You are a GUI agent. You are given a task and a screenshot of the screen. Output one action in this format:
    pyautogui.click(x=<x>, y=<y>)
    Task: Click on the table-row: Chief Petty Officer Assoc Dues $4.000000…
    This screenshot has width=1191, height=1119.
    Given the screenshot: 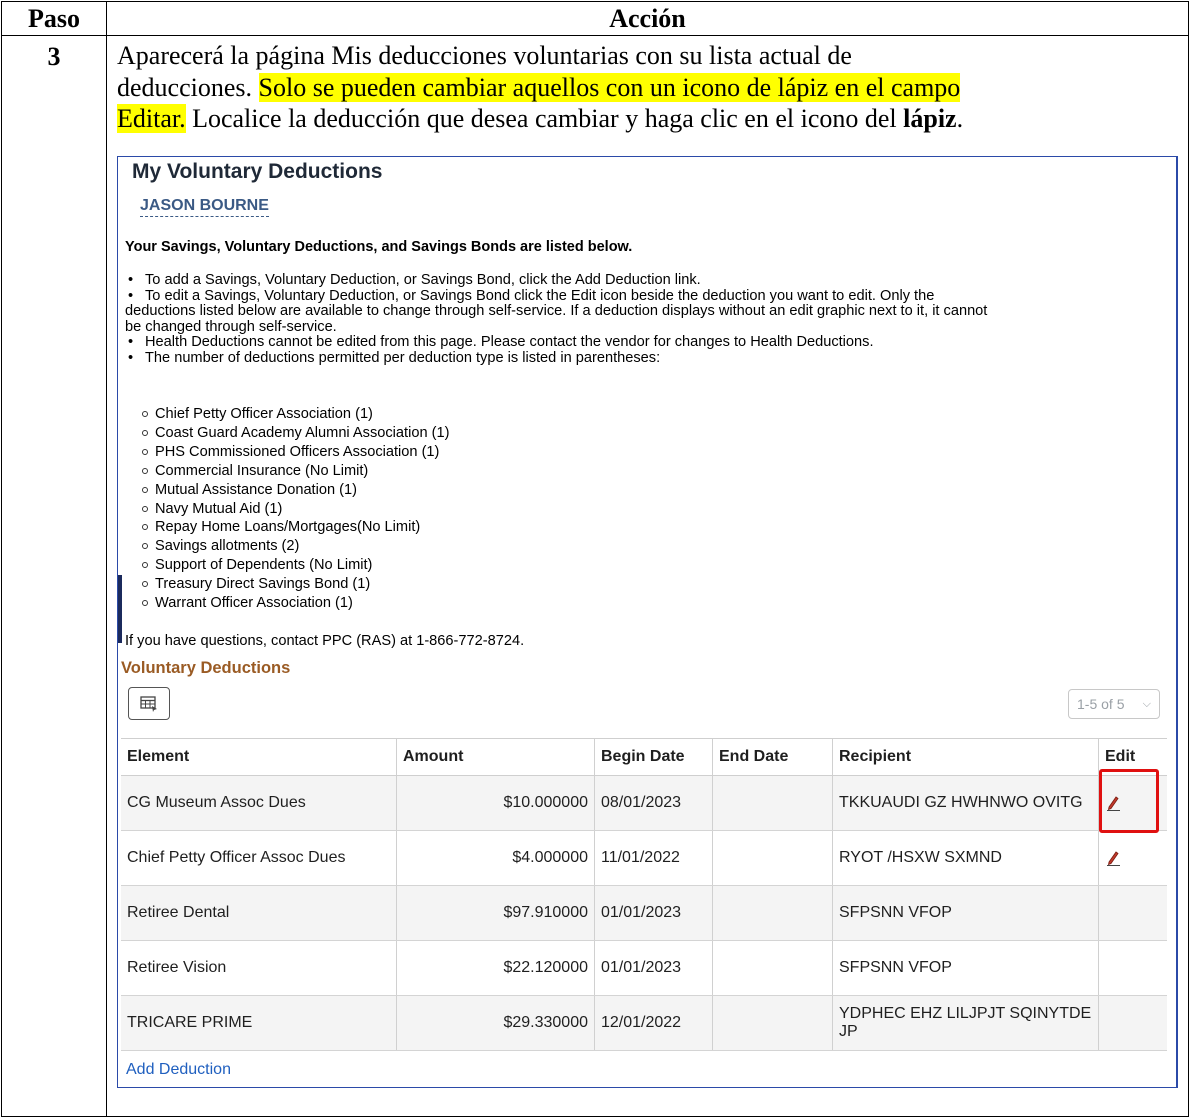 What is the action you would take?
    pyautogui.click(x=644, y=858)
    